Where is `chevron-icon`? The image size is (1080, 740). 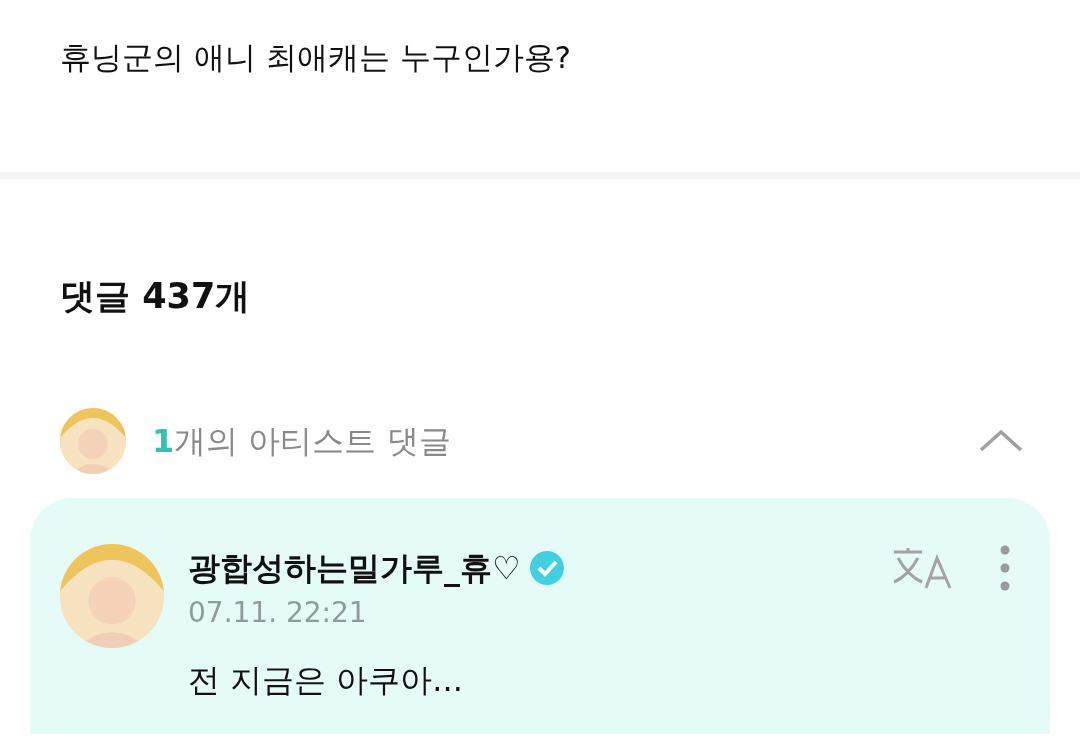 chevron-icon is located at coordinates (1001, 441).